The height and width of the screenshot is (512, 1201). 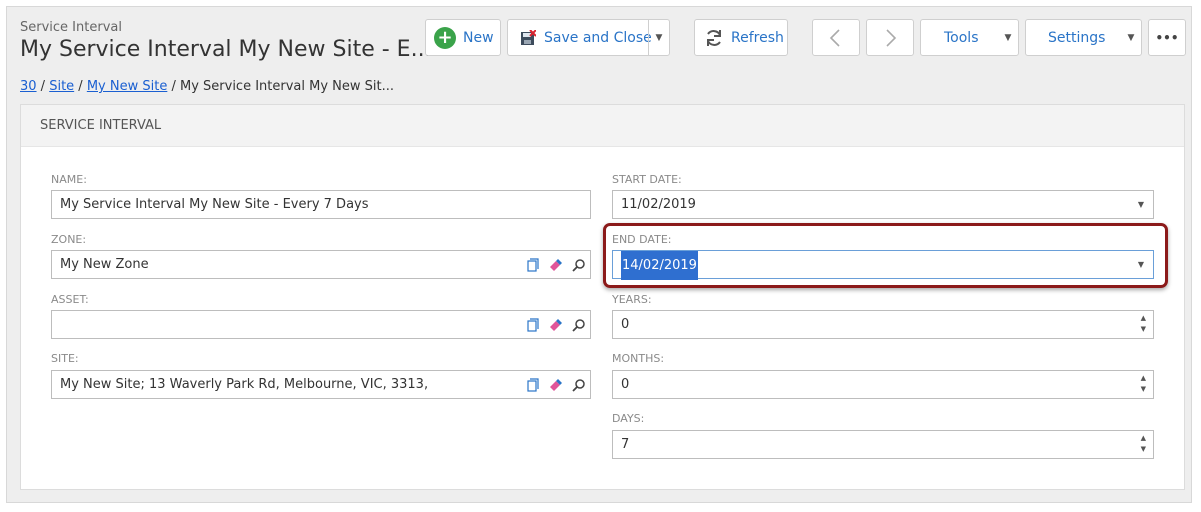 What do you see at coordinates (69, 239) in the screenshot?
I see `zone-label: ZONE:` at bounding box center [69, 239].